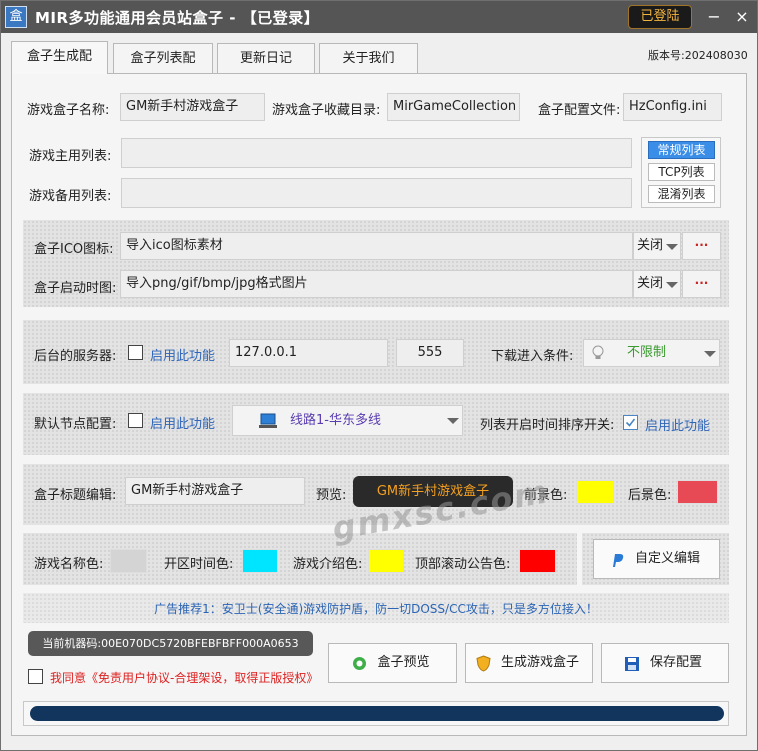 The image size is (758, 751). Describe the element at coordinates (266, 58) in the screenshot. I see `tab-changelog: 更新日记` at that location.